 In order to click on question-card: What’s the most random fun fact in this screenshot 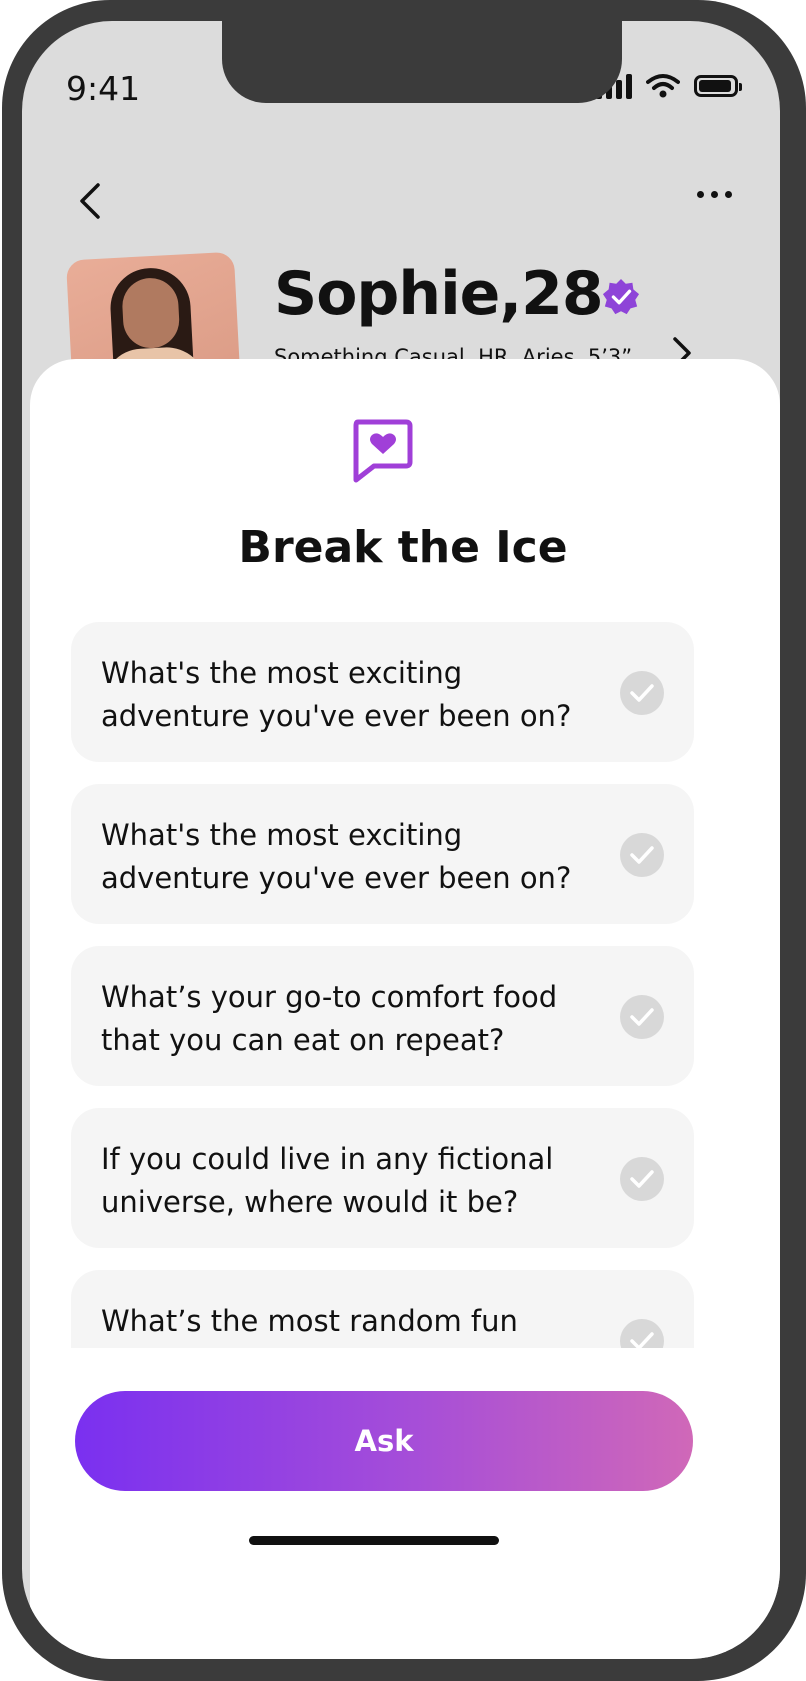, I will do `click(382, 1309)`.